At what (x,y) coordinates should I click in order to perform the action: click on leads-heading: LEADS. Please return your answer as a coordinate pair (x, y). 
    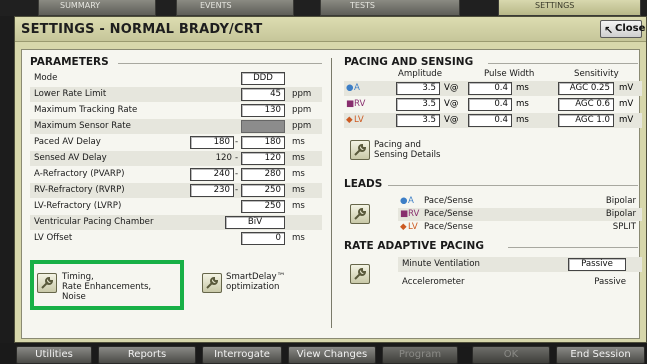
    Looking at the image, I should click on (363, 184).